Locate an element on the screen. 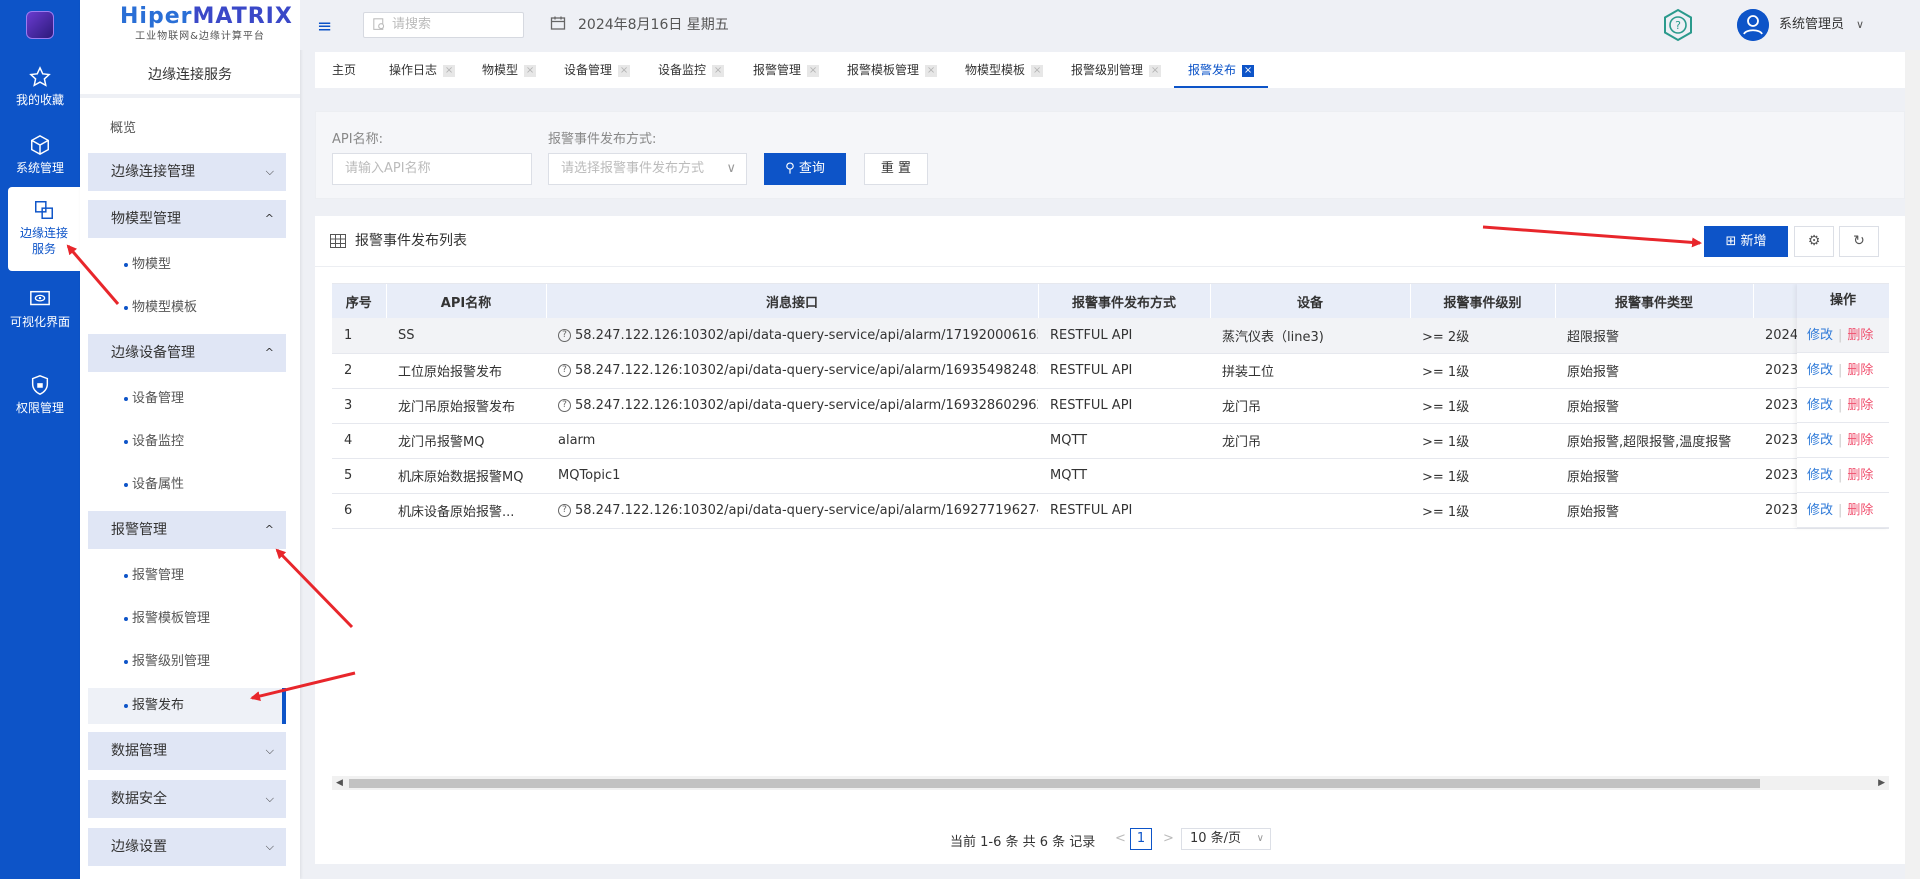 This screenshot has width=1920, height=879. sidebar-group-data: 数据管理 ⌵ is located at coordinates (187, 751).